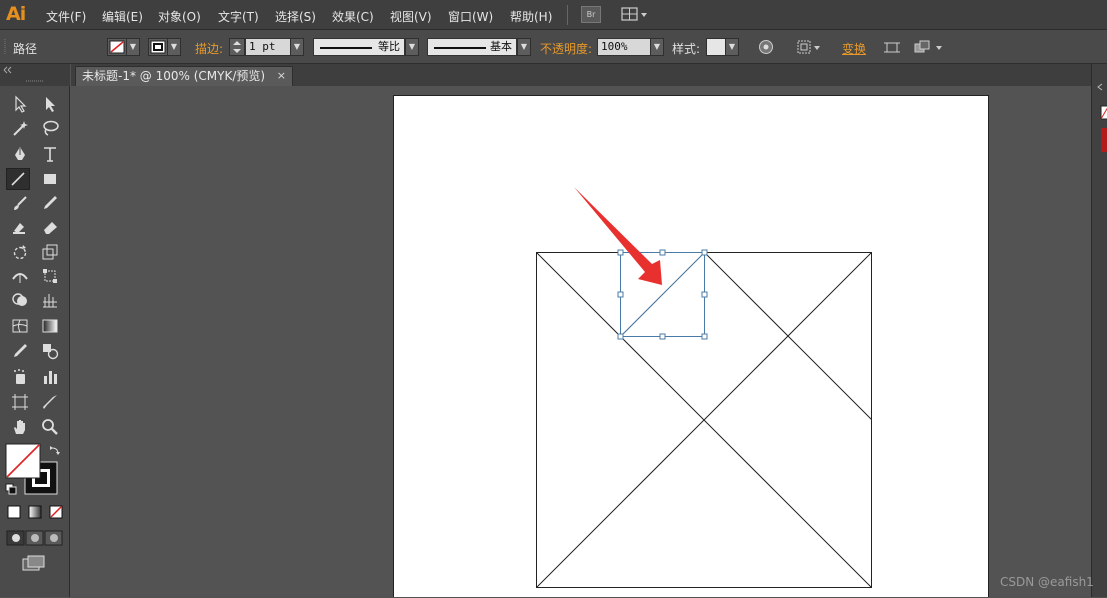  What do you see at coordinates (268, 47) in the screenshot?
I see `stroke-weight-input: 1 pt` at bounding box center [268, 47].